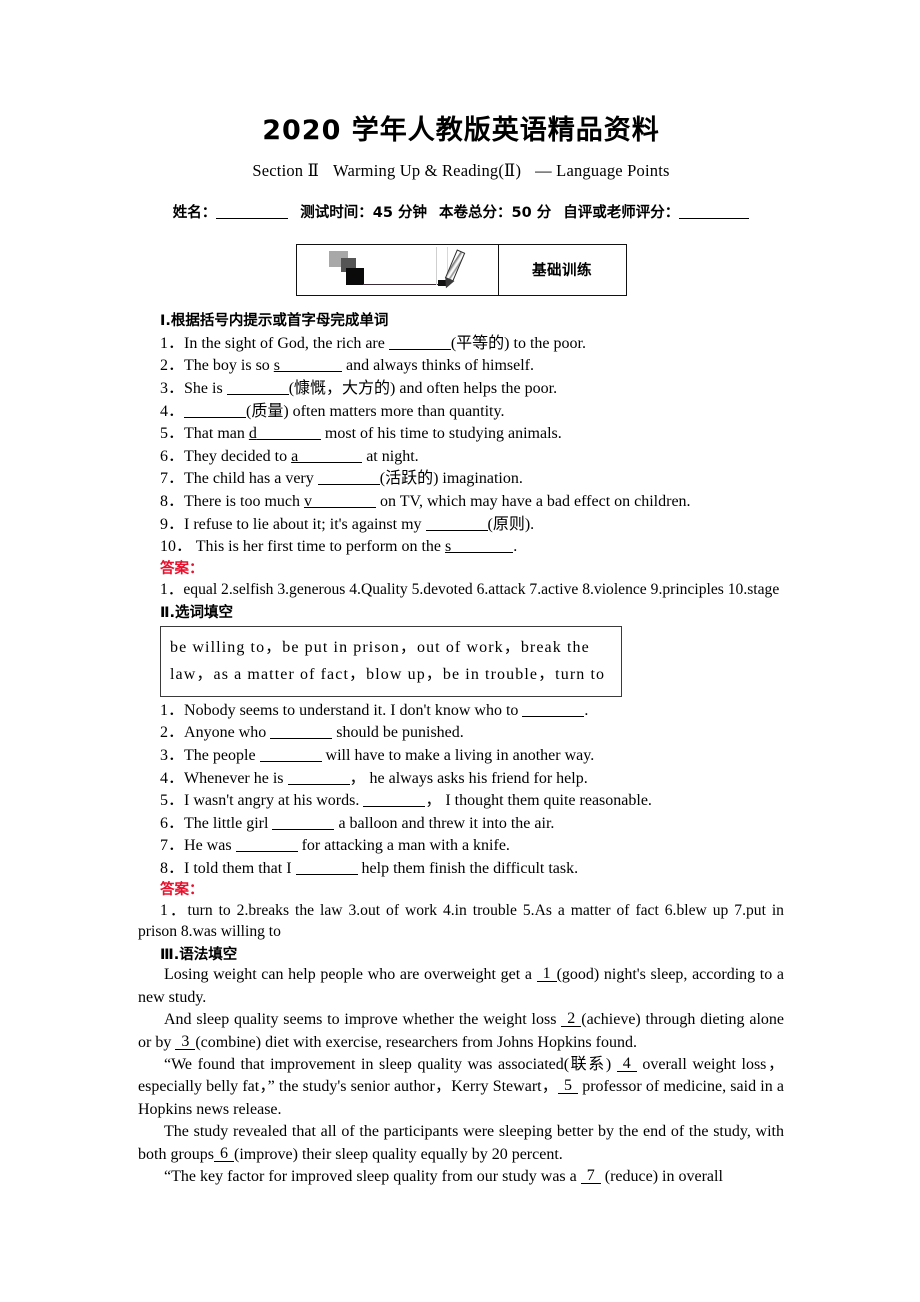 The image size is (920, 1302). Describe the element at coordinates (571, 1019) in the screenshot. I see `numbered-blank-2: 2` at that location.